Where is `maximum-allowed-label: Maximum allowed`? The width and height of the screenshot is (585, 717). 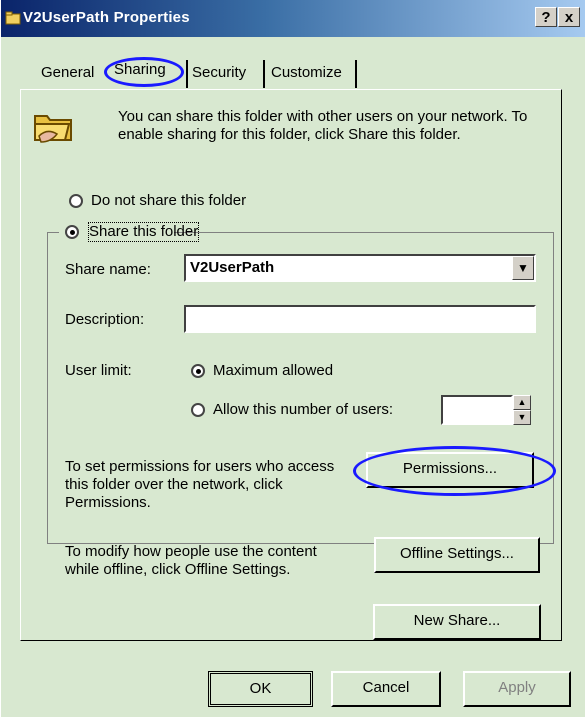 maximum-allowed-label: Maximum allowed is located at coordinates (273, 371).